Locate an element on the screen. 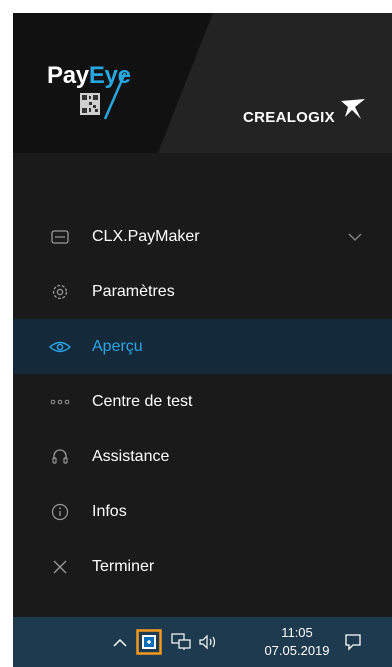 The height and width of the screenshot is (667, 392). menu-item-label: Paramètres is located at coordinates (133, 291).